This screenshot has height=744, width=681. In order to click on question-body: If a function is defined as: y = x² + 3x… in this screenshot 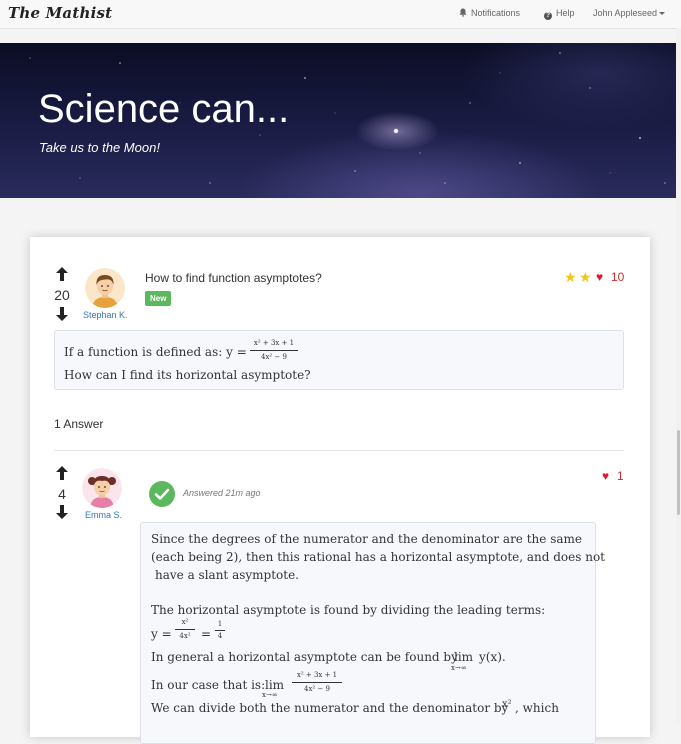, I will do `click(339, 360)`.